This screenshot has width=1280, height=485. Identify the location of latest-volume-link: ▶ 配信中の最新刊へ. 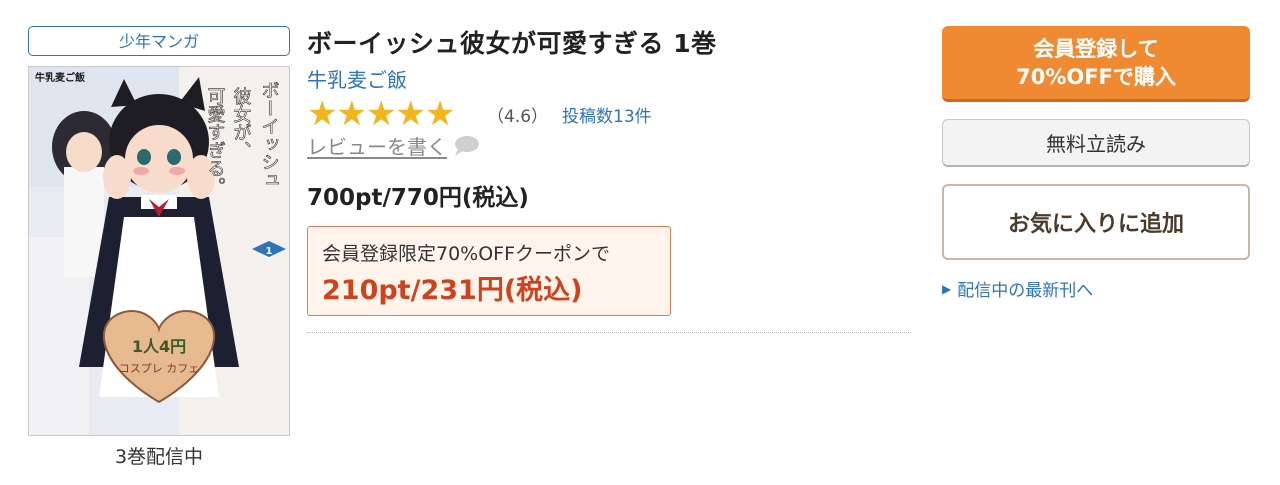
(1096, 288).